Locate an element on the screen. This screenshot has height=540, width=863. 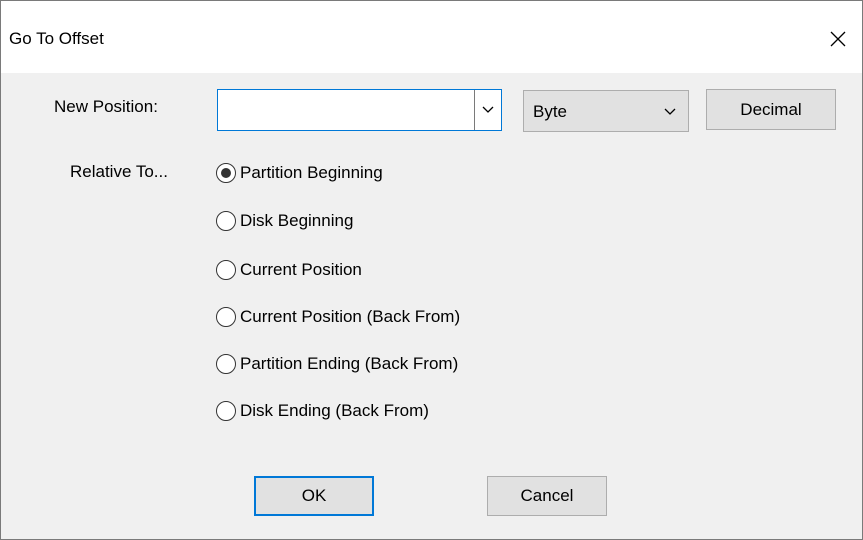
radio-option: Current Position is located at coordinates (289, 270).